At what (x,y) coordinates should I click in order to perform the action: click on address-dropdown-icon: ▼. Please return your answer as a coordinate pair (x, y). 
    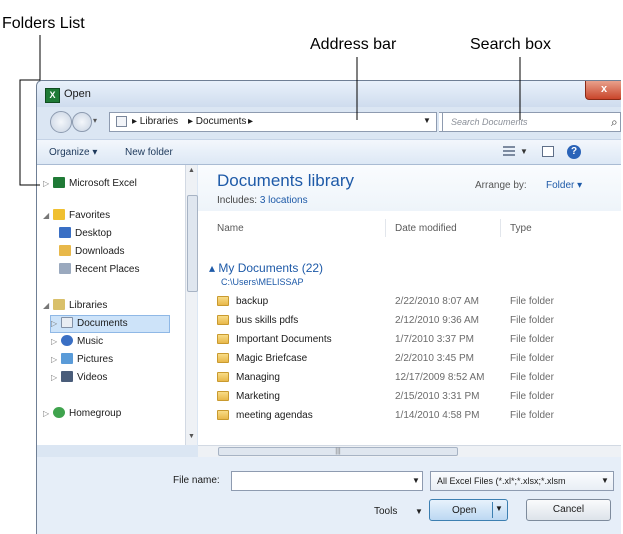
    Looking at the image, I should click on (427, 120).